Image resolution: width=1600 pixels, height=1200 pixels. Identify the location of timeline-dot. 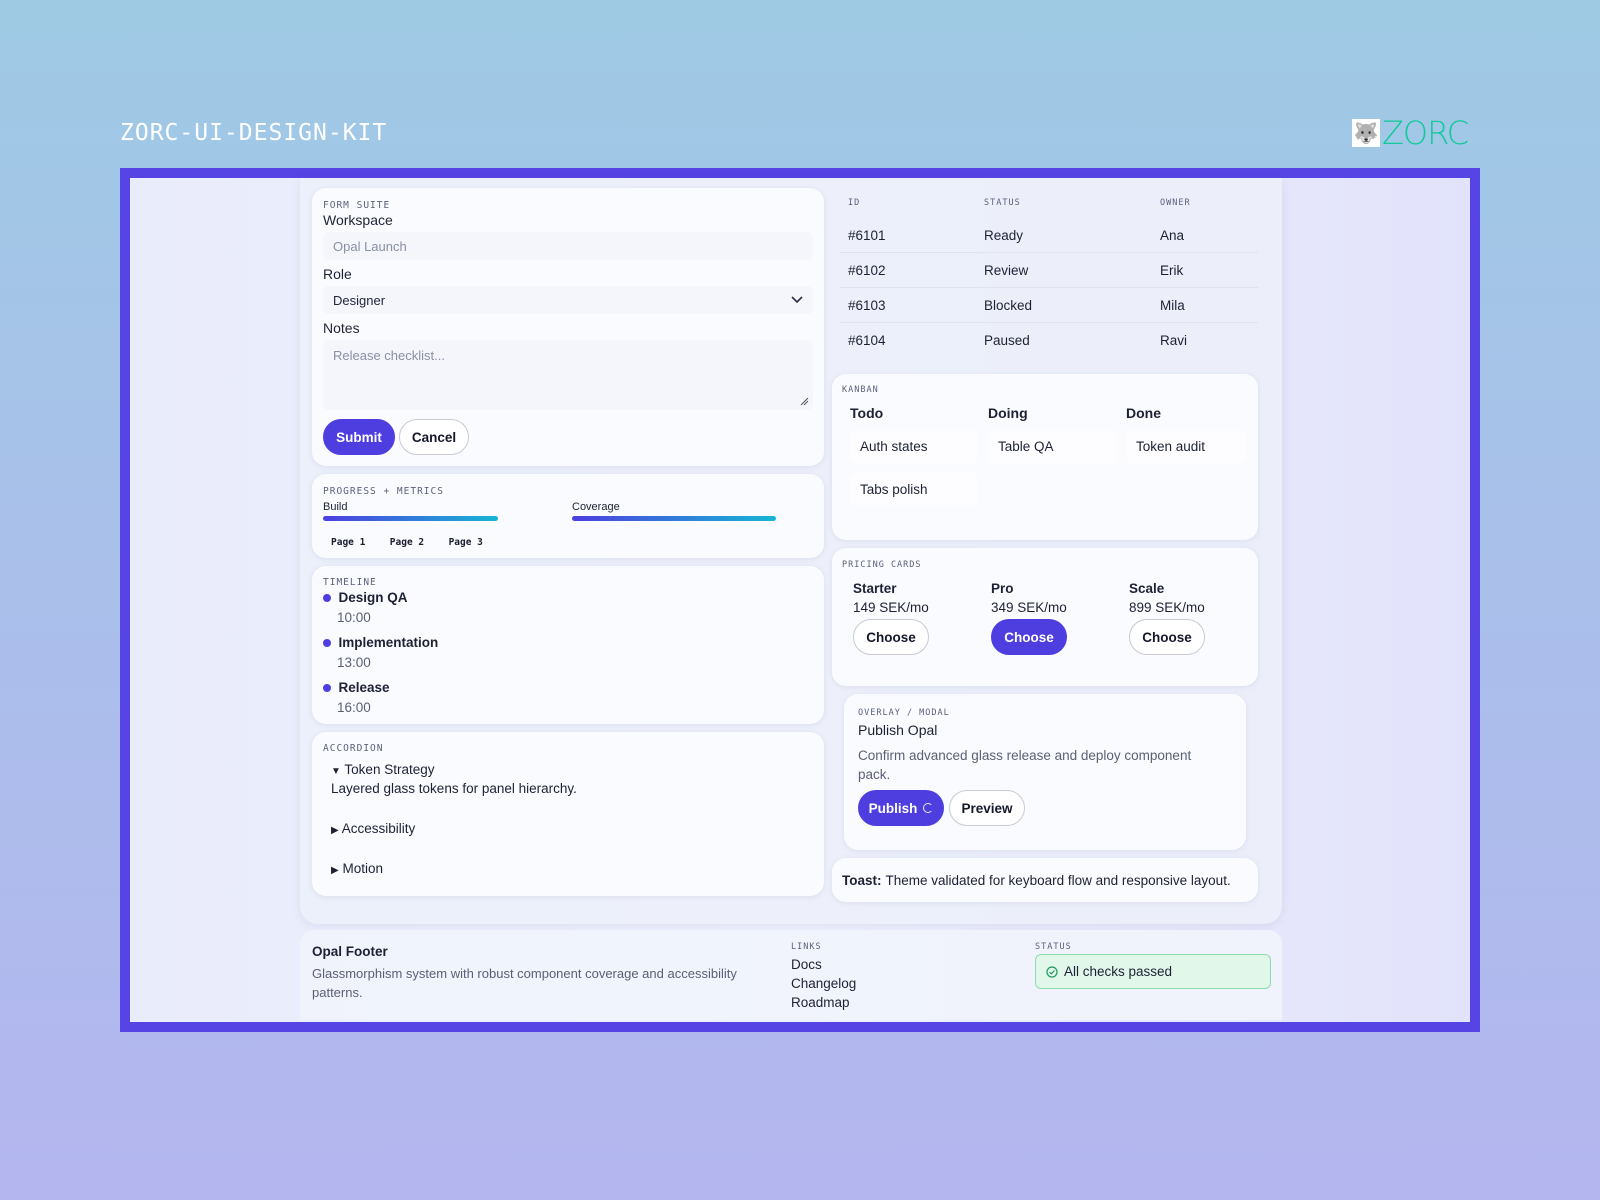
(327, 688).